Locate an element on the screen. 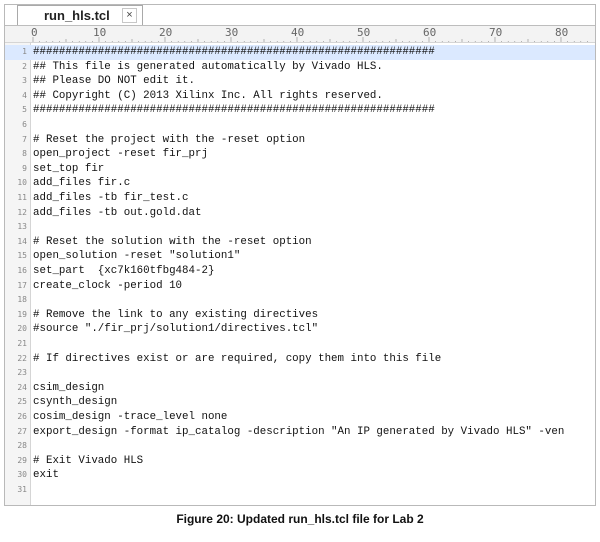 Image resolution: width=600 pixels, height=542 pixels. line-number: 24 is located at coordinates (22, 387).